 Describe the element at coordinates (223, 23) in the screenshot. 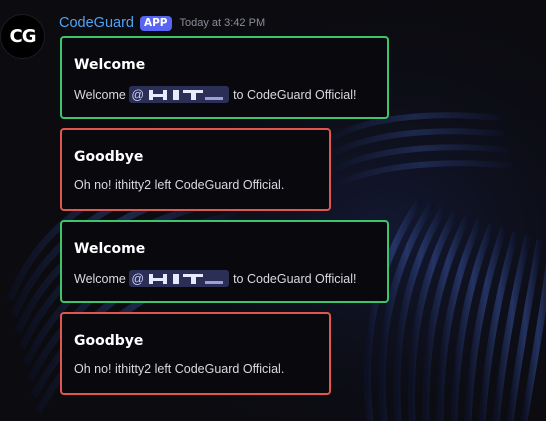

I see `message-timestamp: Today at 3:42 PM` at that location.